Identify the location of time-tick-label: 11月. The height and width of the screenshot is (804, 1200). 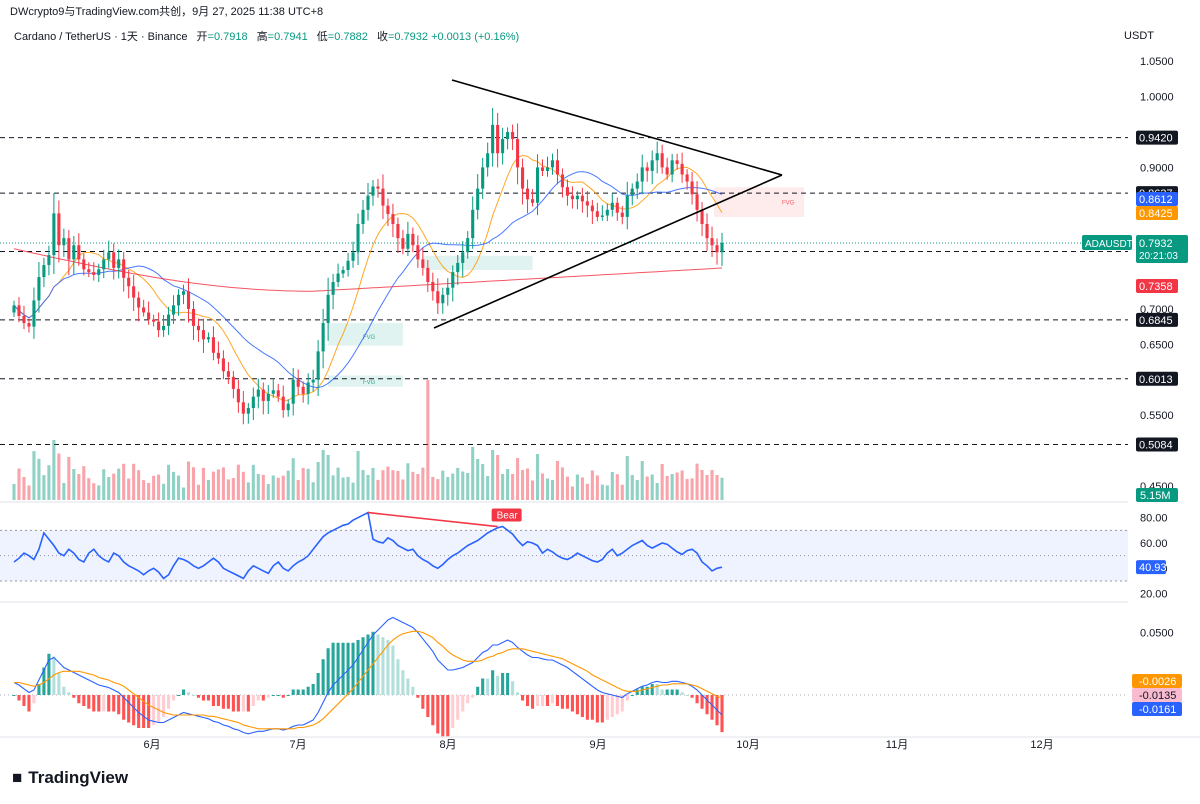
(897, 745).